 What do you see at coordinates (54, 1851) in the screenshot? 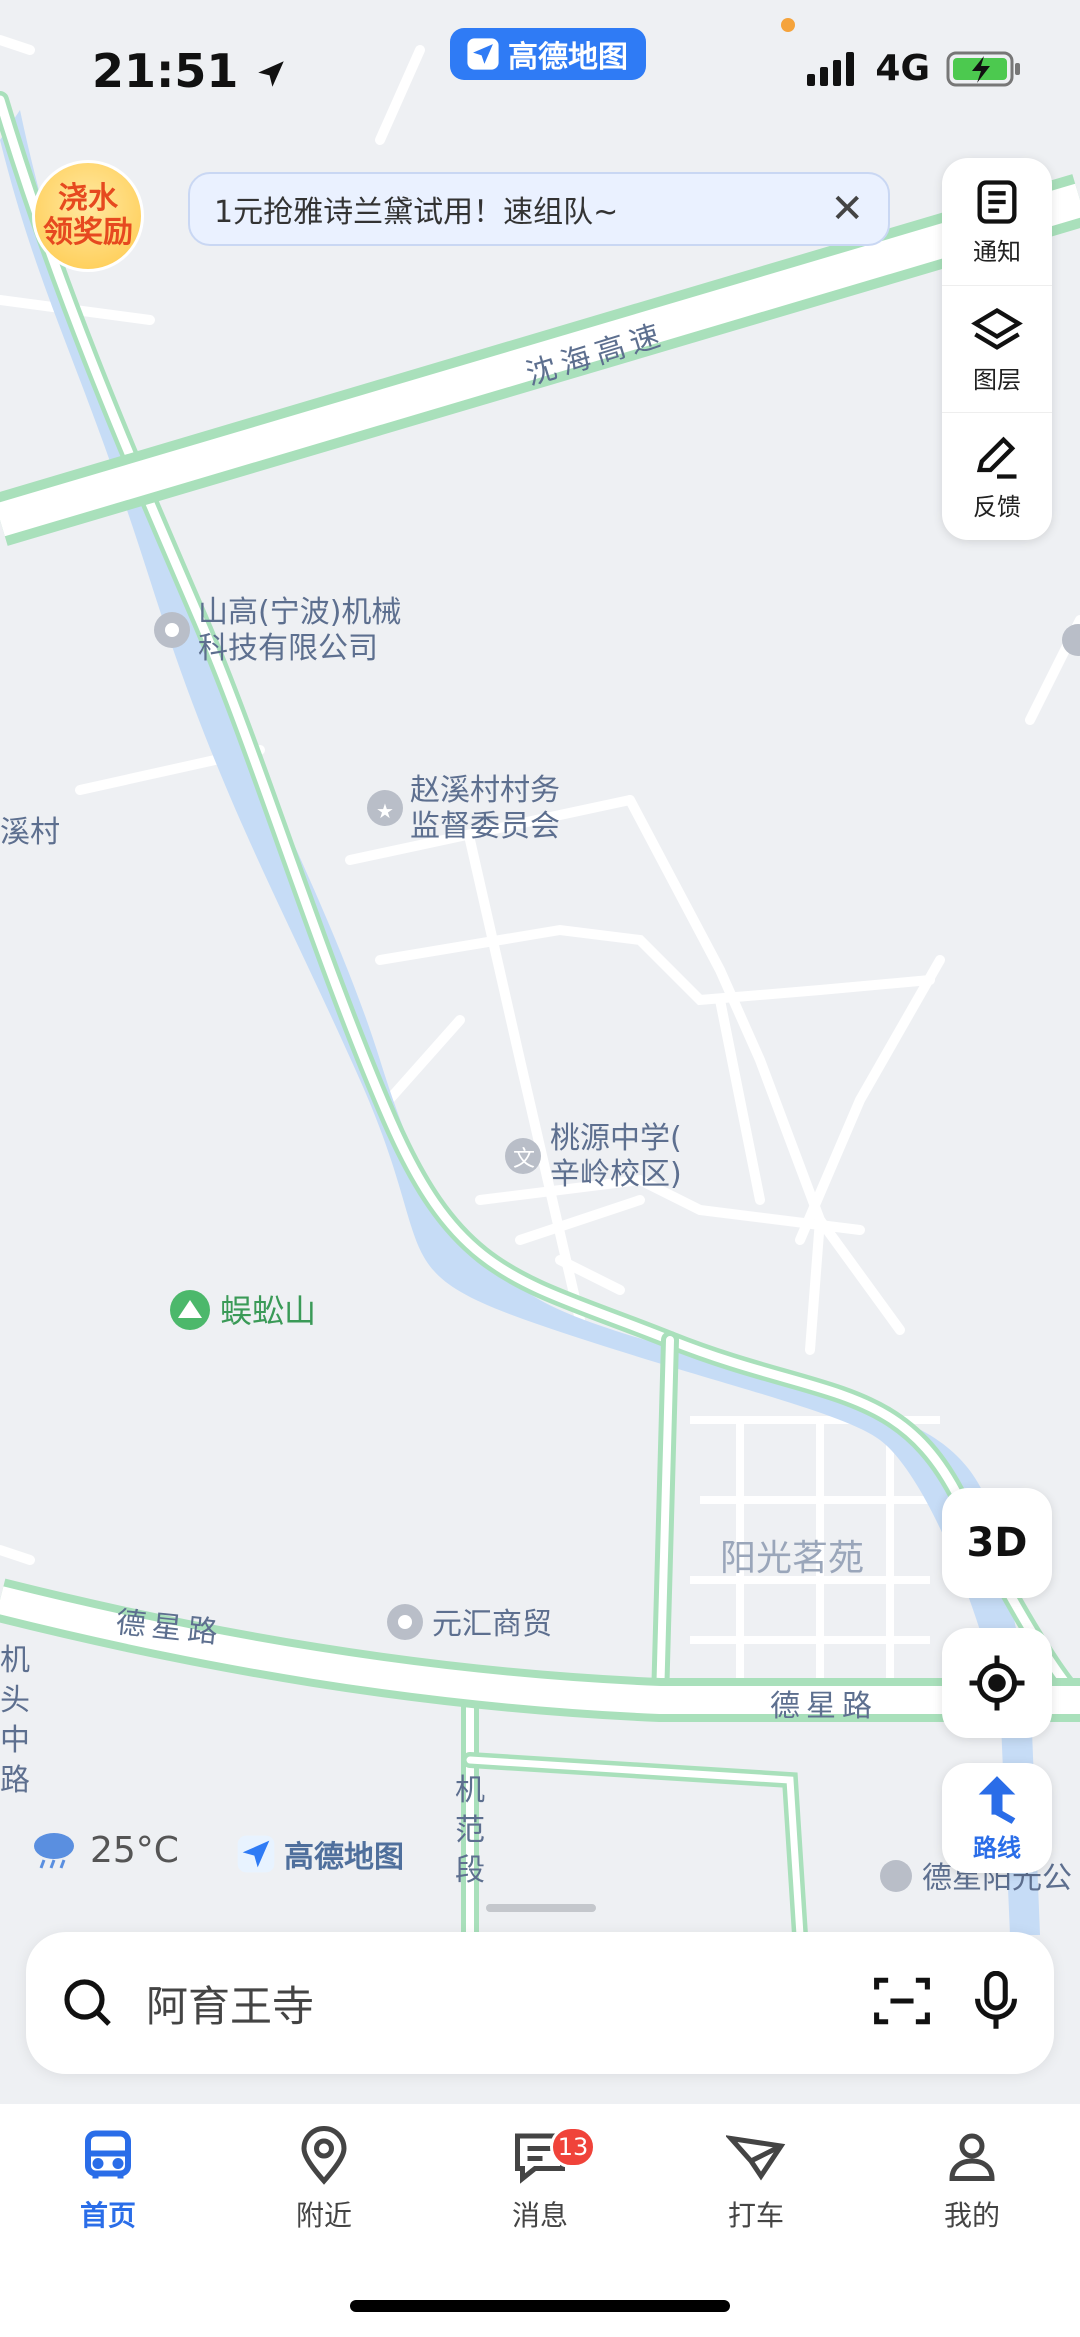
I see `rain-cloud-icon` at bounding box center [54, 1851].